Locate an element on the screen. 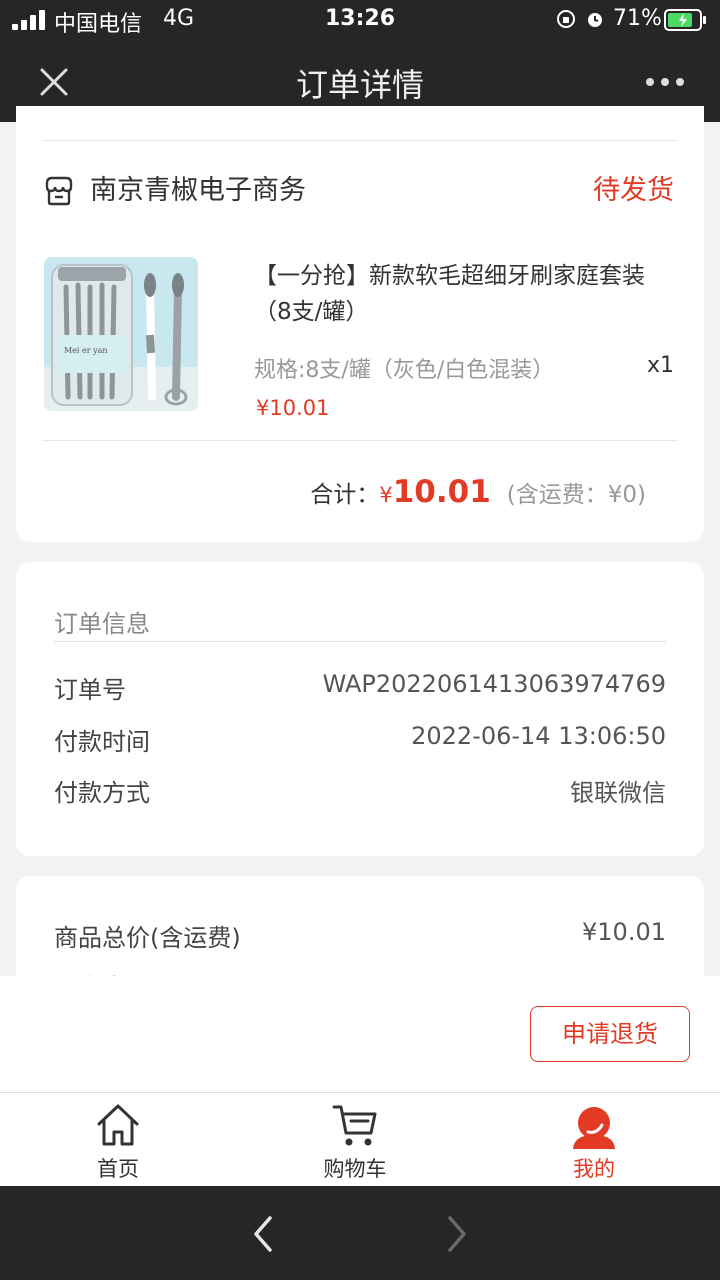 The image size is (720, 1280). tab-home: 首页 is located at coordinates (118, 1140).